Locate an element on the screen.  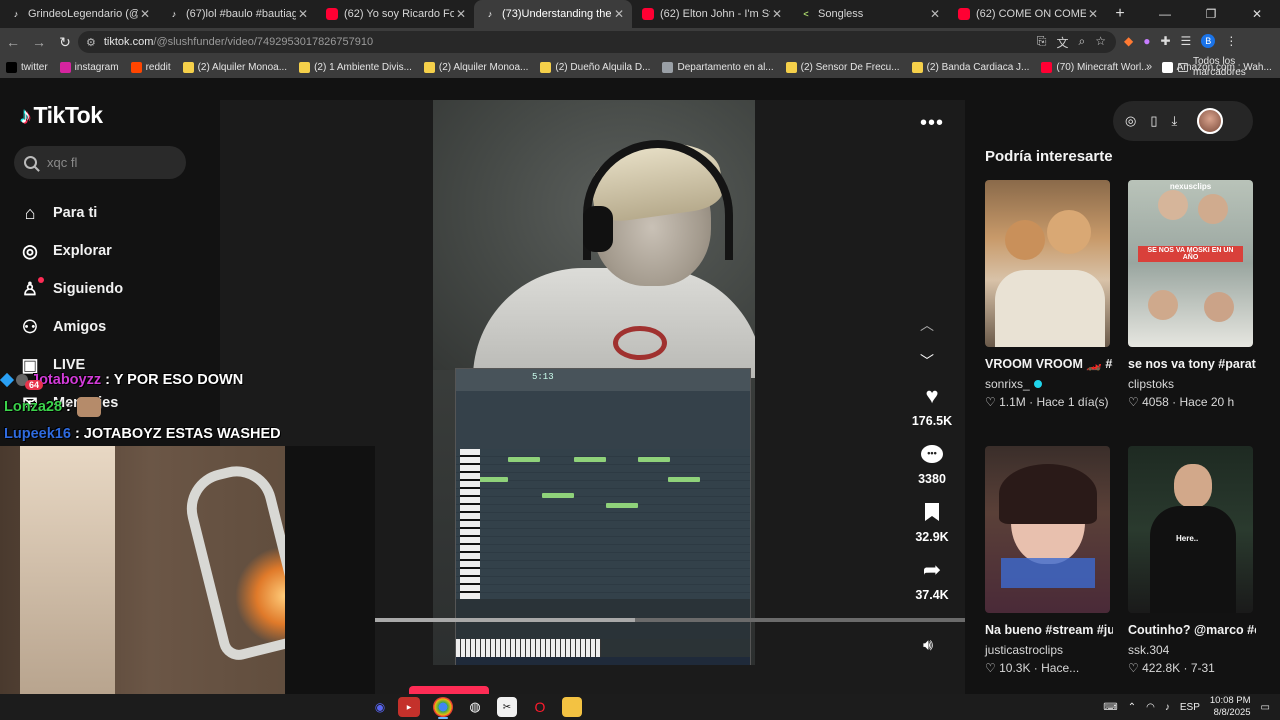
volume-icon: 🔊︎ is located at coordinates (928, 646).